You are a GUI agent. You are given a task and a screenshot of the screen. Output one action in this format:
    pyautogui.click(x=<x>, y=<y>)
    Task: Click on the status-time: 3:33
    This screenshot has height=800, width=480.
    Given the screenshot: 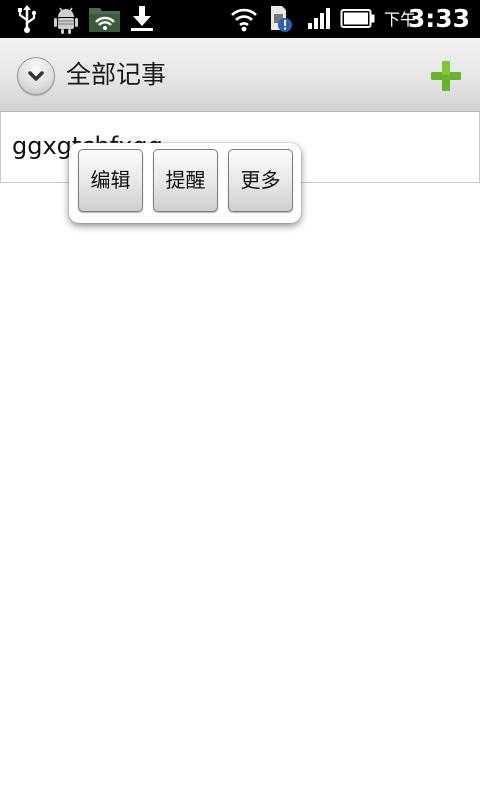 What is the action you would take?
    pyautogui.click(x=438, y=18)
    